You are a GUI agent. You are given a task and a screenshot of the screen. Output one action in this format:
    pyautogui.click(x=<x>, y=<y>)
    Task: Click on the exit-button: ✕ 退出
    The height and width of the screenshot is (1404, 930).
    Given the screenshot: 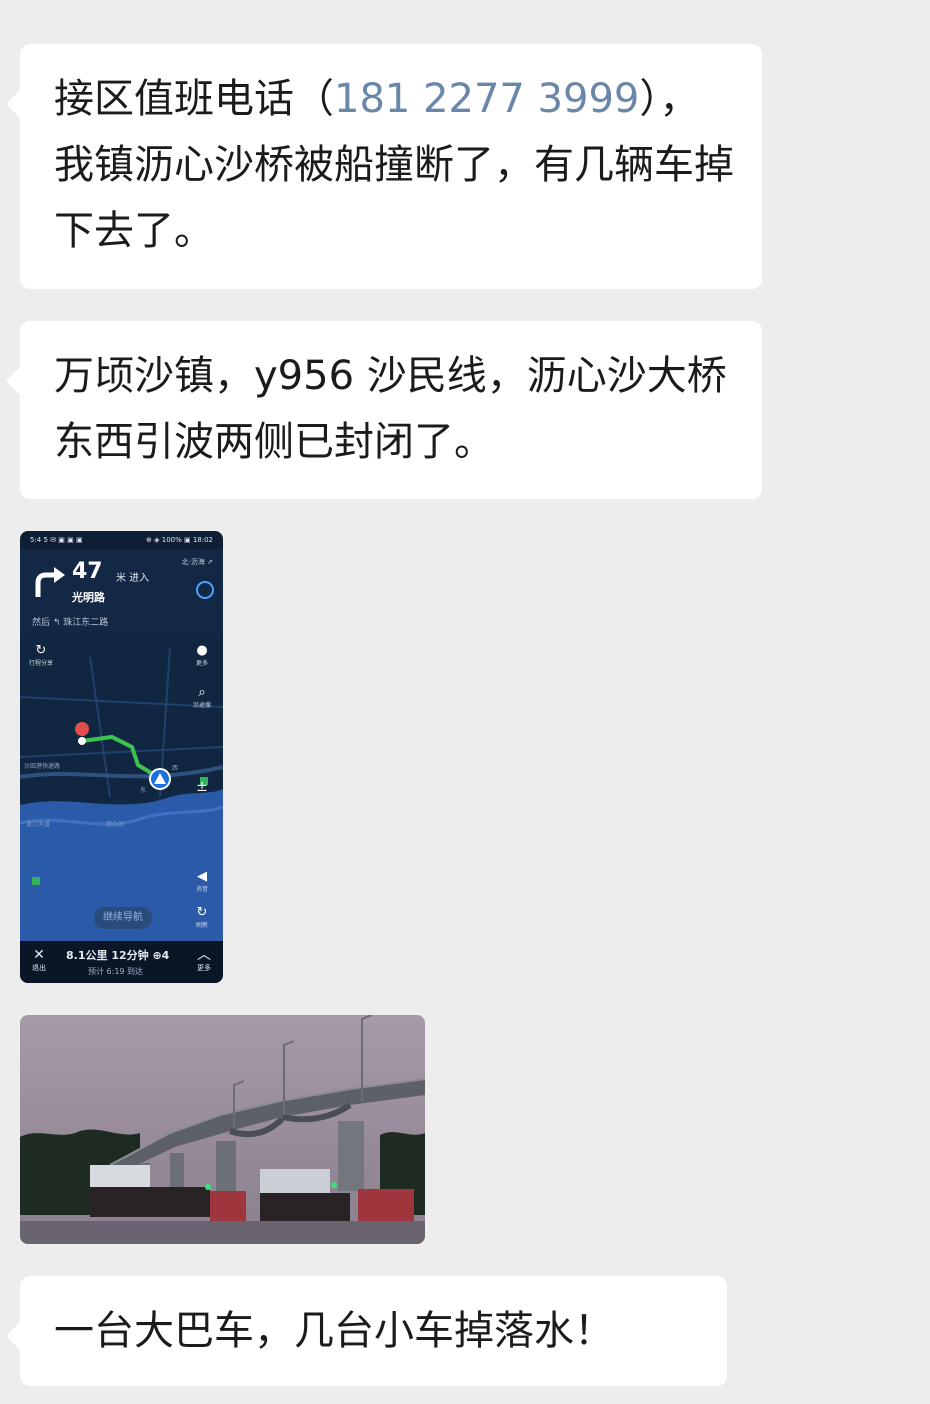 What is the action you would take?
    pyautogui.click(x=39, y=960)
    